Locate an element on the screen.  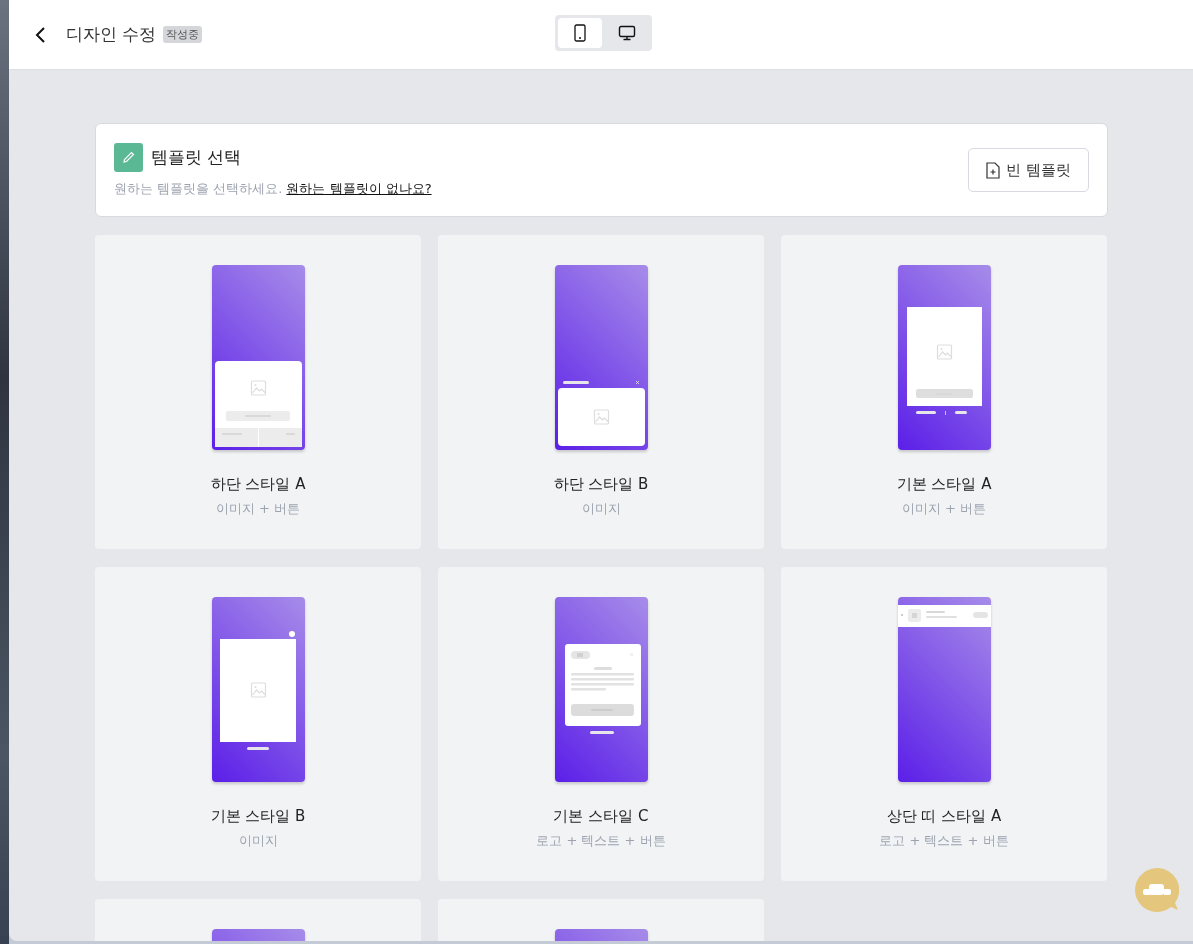
mobile-view-button is located at coordinates (580, 33).